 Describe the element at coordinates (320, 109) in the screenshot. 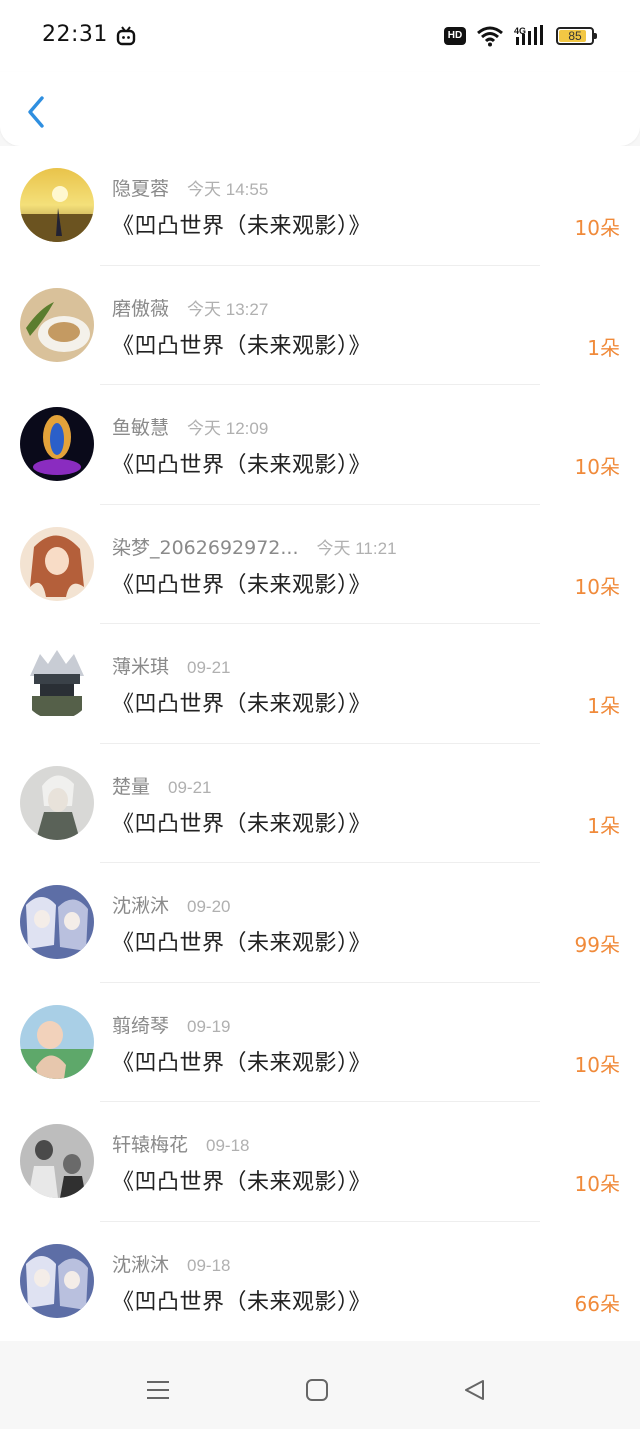

I see `top-nav-bar` at that location.